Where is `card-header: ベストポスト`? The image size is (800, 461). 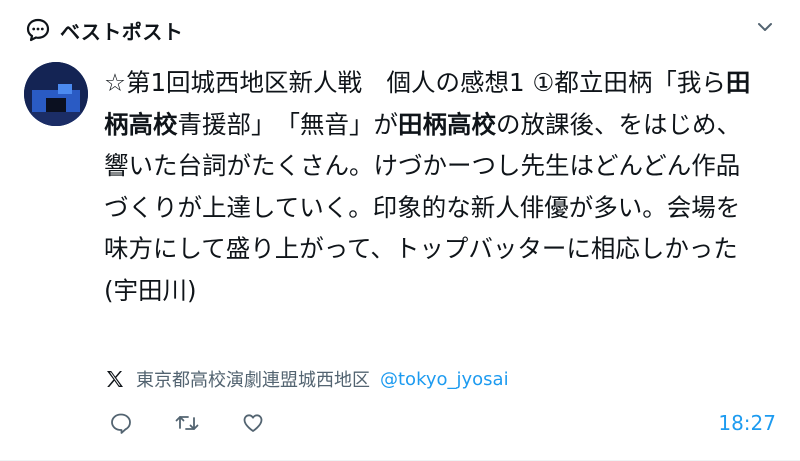 card-header: ベストポスト is located at coordinates (103, 30).